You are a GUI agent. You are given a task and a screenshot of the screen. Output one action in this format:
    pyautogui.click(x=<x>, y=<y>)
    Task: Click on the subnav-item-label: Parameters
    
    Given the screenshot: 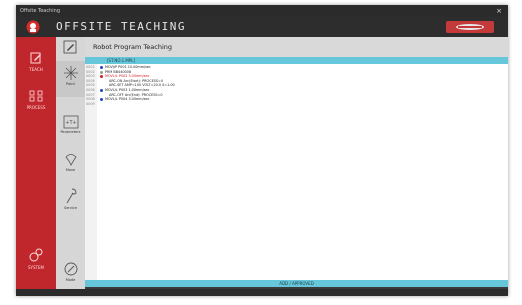 What is the action you would take?
    pyautogui.click(x=70, y=132)
    